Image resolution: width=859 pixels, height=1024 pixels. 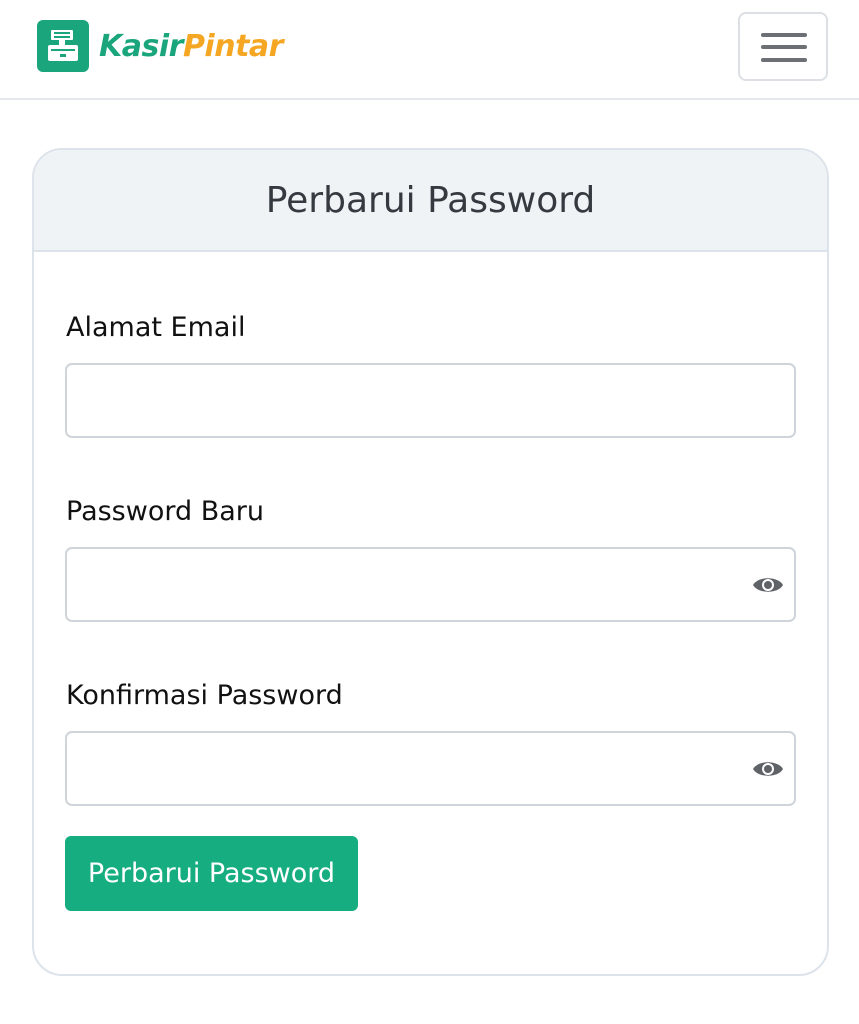 I want to click on card-title: Perbarui Password, so click(x=430, y=200).